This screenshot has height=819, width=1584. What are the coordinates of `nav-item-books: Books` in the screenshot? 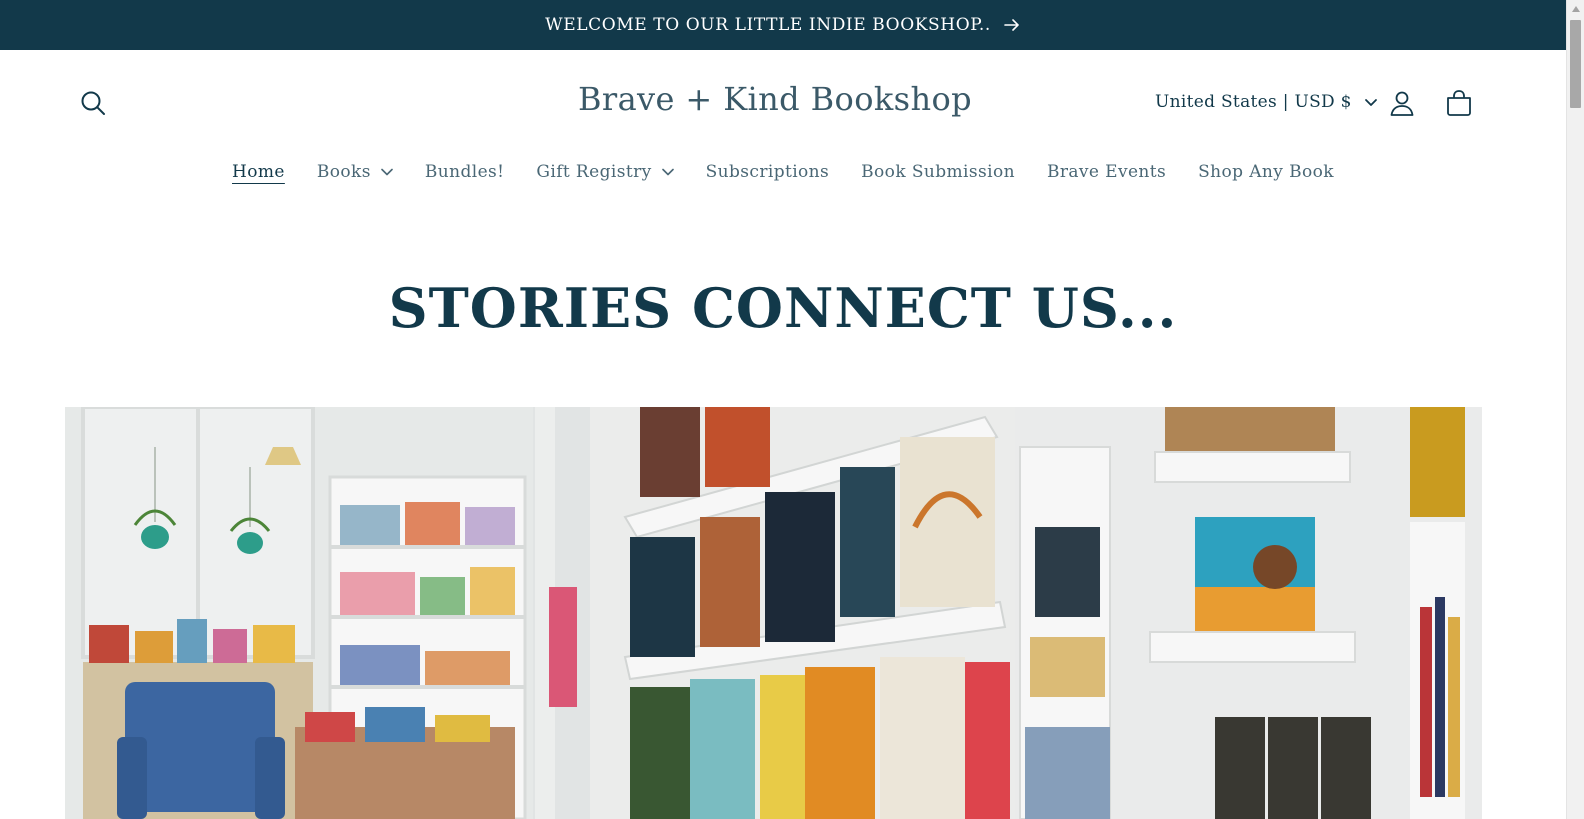 It's located at (355, 172).